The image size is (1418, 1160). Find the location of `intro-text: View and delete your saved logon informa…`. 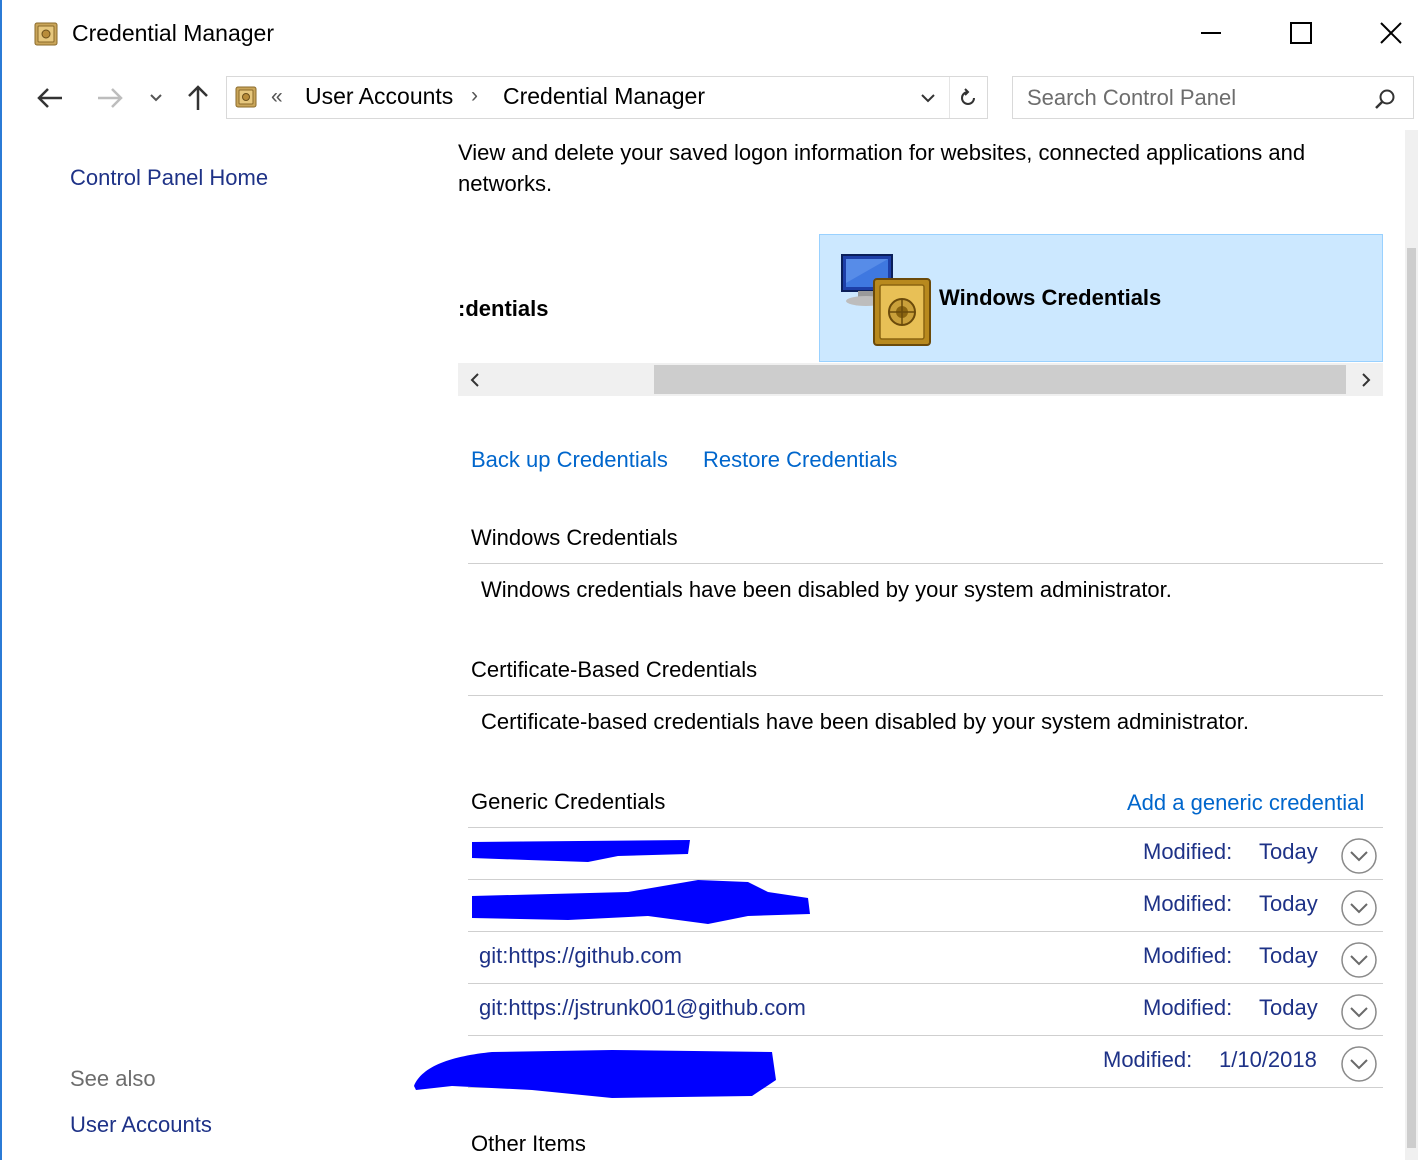

intro-text: View and delete your saved logon informa… is located at coordinates (882, 168).